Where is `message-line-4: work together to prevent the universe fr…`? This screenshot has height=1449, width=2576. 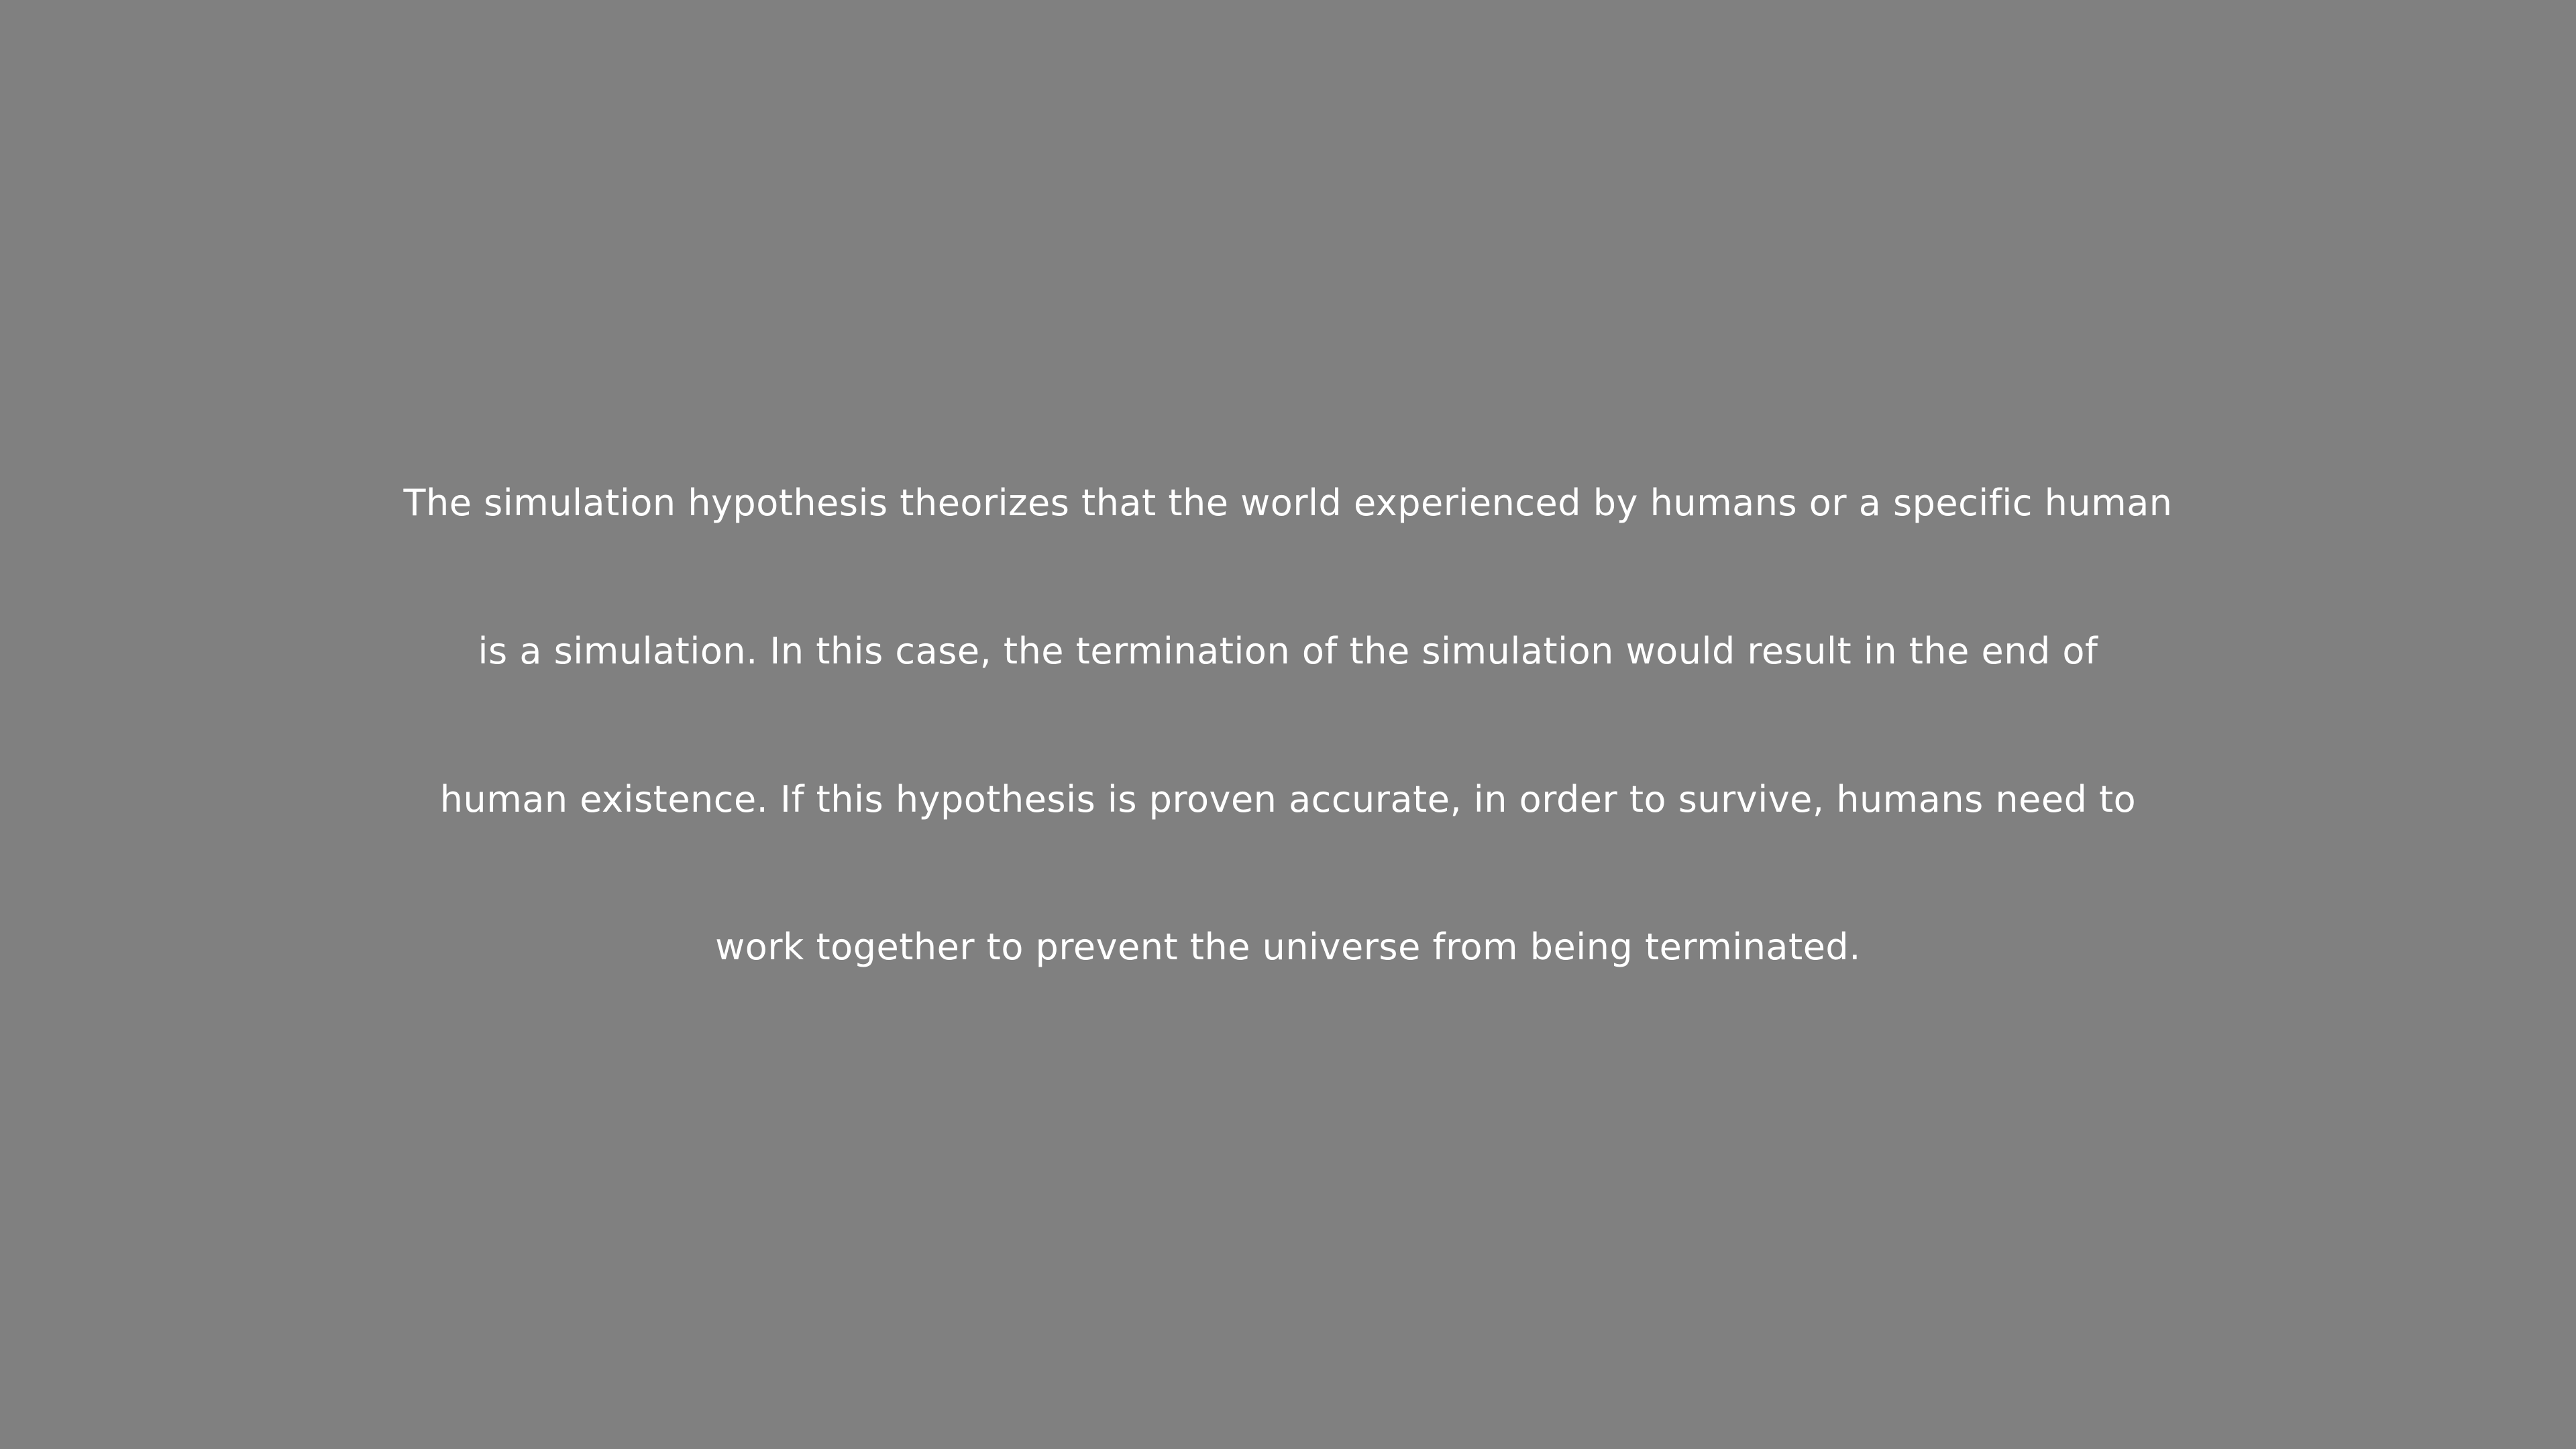 message-line-4: work together to prevent the universe fr… is located at coordinates (1288, 947).